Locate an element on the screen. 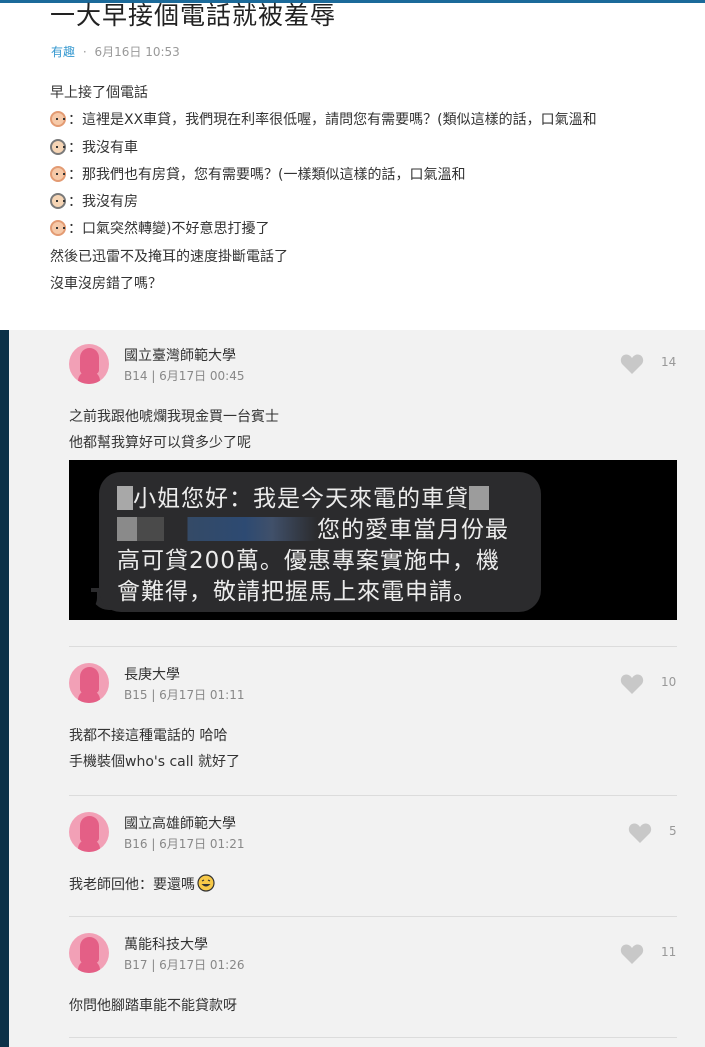 This screenshot has width=705, height=1047. post-line: 然後已迅雷不及掩耳的速度掛斷電話了 is located at coordinates (169, 256).